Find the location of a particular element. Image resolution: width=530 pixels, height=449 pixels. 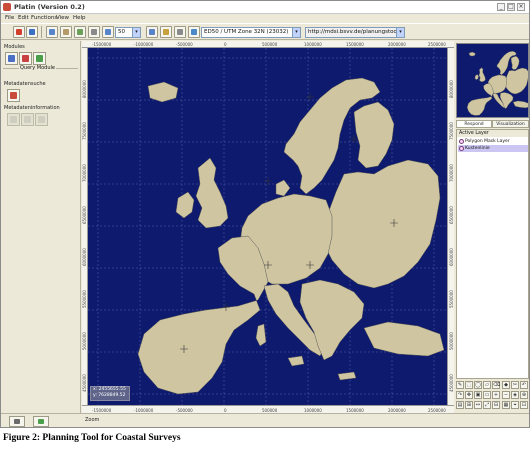

ruler-tick: -1500000 is located at coordinates (102, 44).